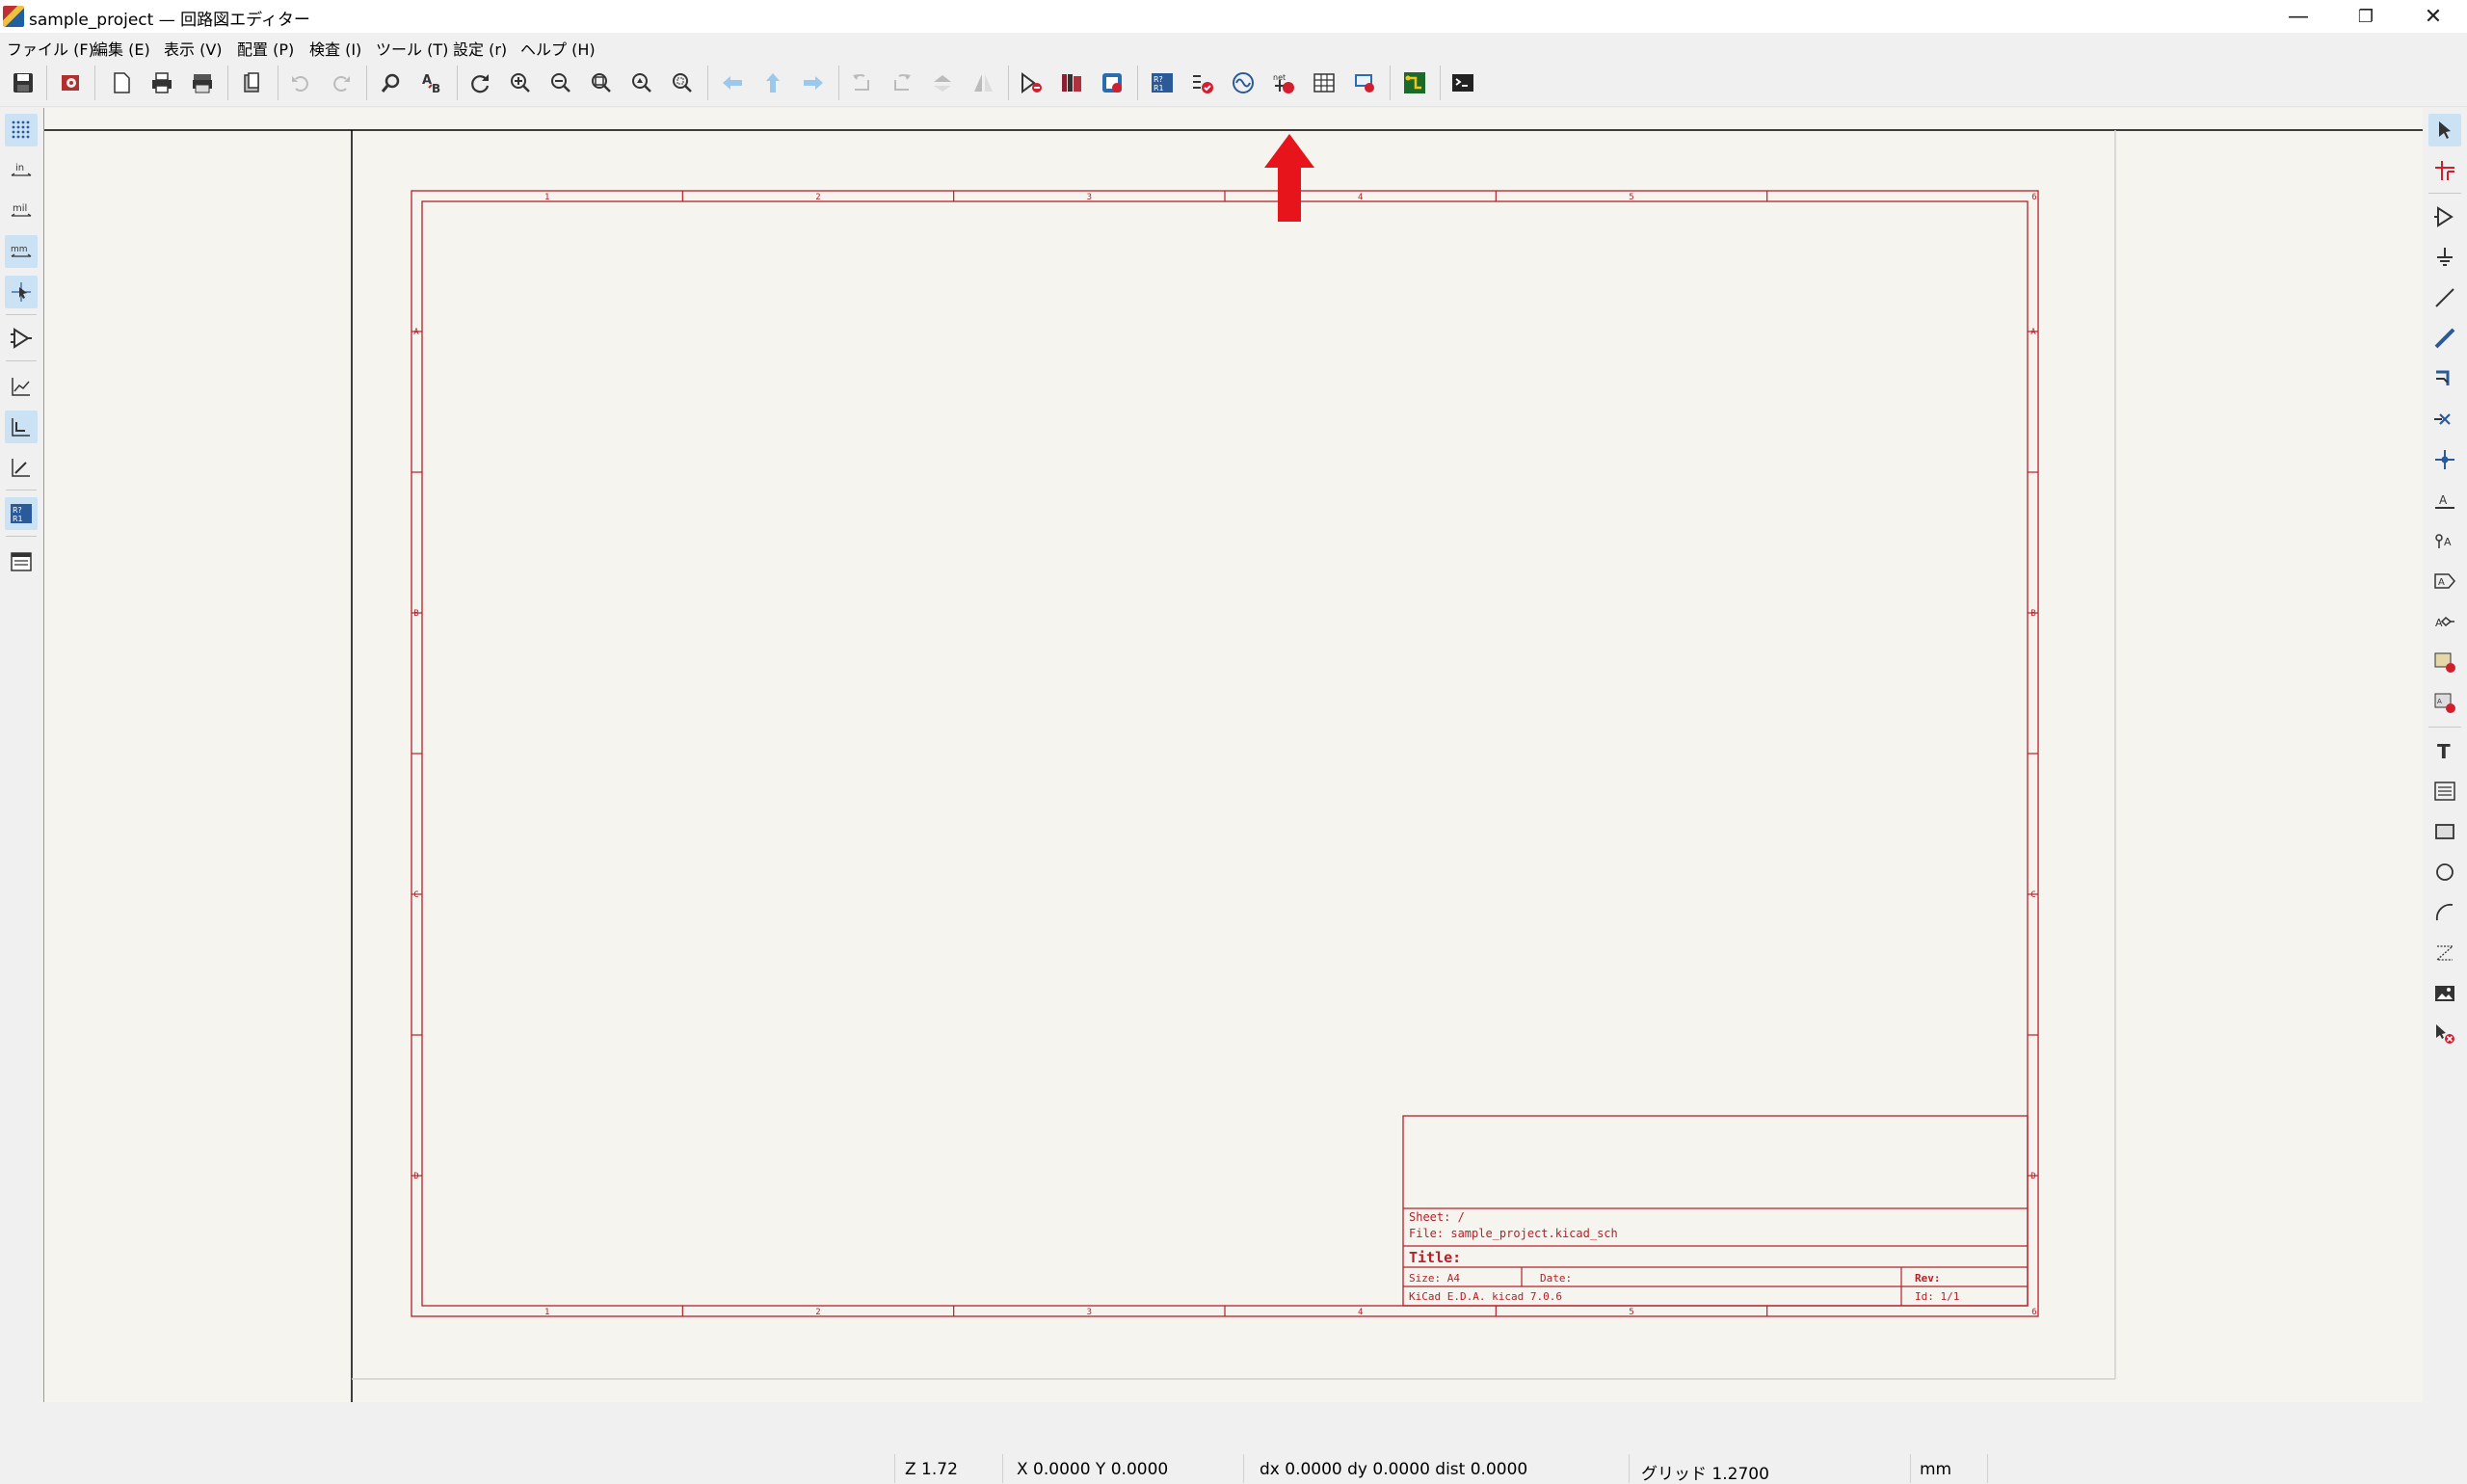  Describe the element at coordinates (641, 82) in the screenshot. I see `zoom-objects-icon` at that location.